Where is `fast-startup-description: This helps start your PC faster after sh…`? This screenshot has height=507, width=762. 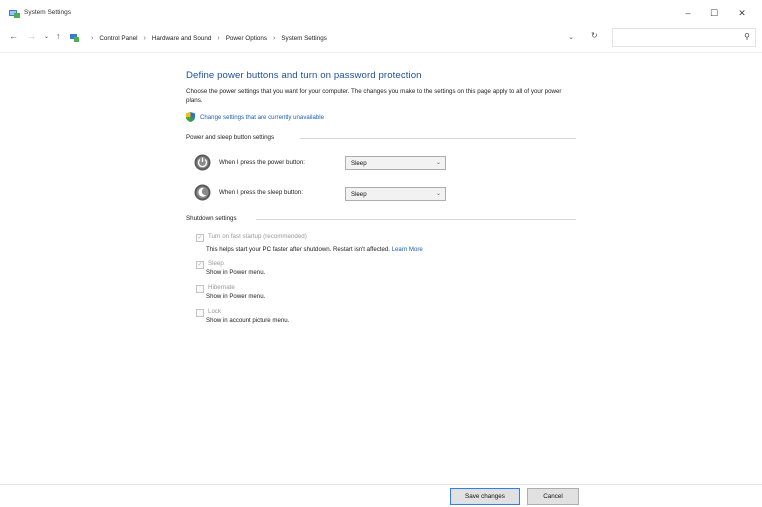
fast-startup-description: This helps start your PC faster after sh… is located at coordinates (314, 249).